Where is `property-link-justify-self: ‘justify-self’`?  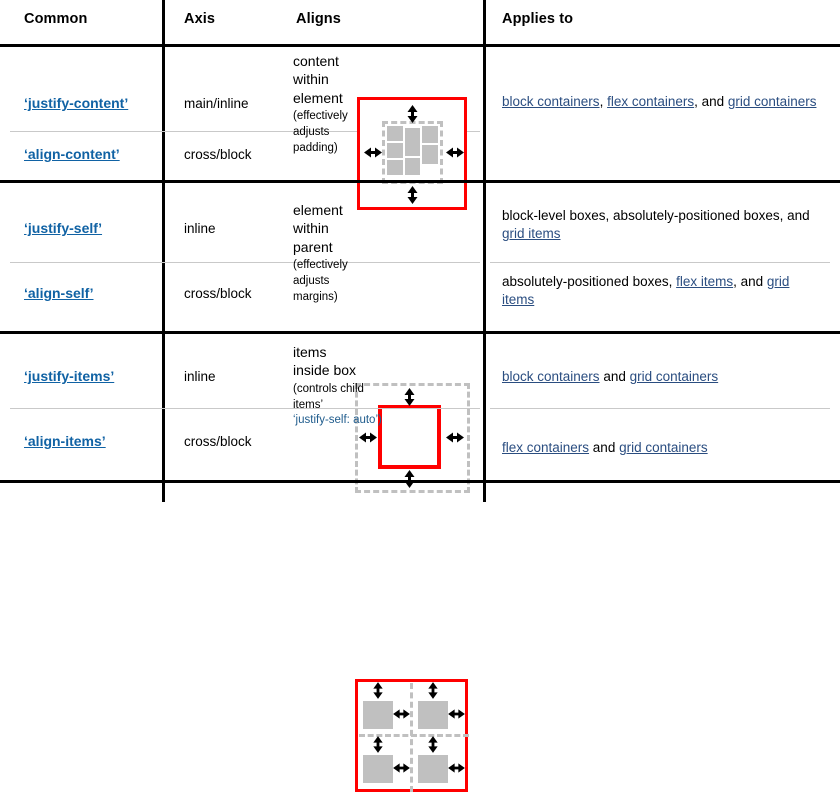
property-link-justify-self: ‘justify-self’ is located at coordinates (63, 228).